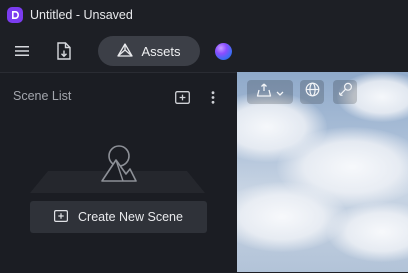  Describe the element at coordinates (280, 92) in the screenshot. I see `chevron-down-icon` at that location.